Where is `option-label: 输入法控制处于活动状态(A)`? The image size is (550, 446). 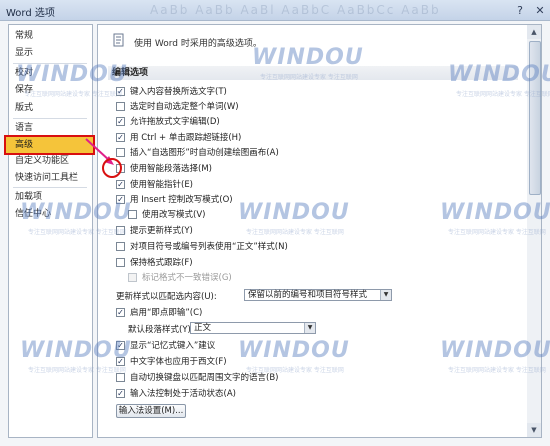 option-label: 输入法控制处于活动状态(A) is located at coordinates (183, 394).